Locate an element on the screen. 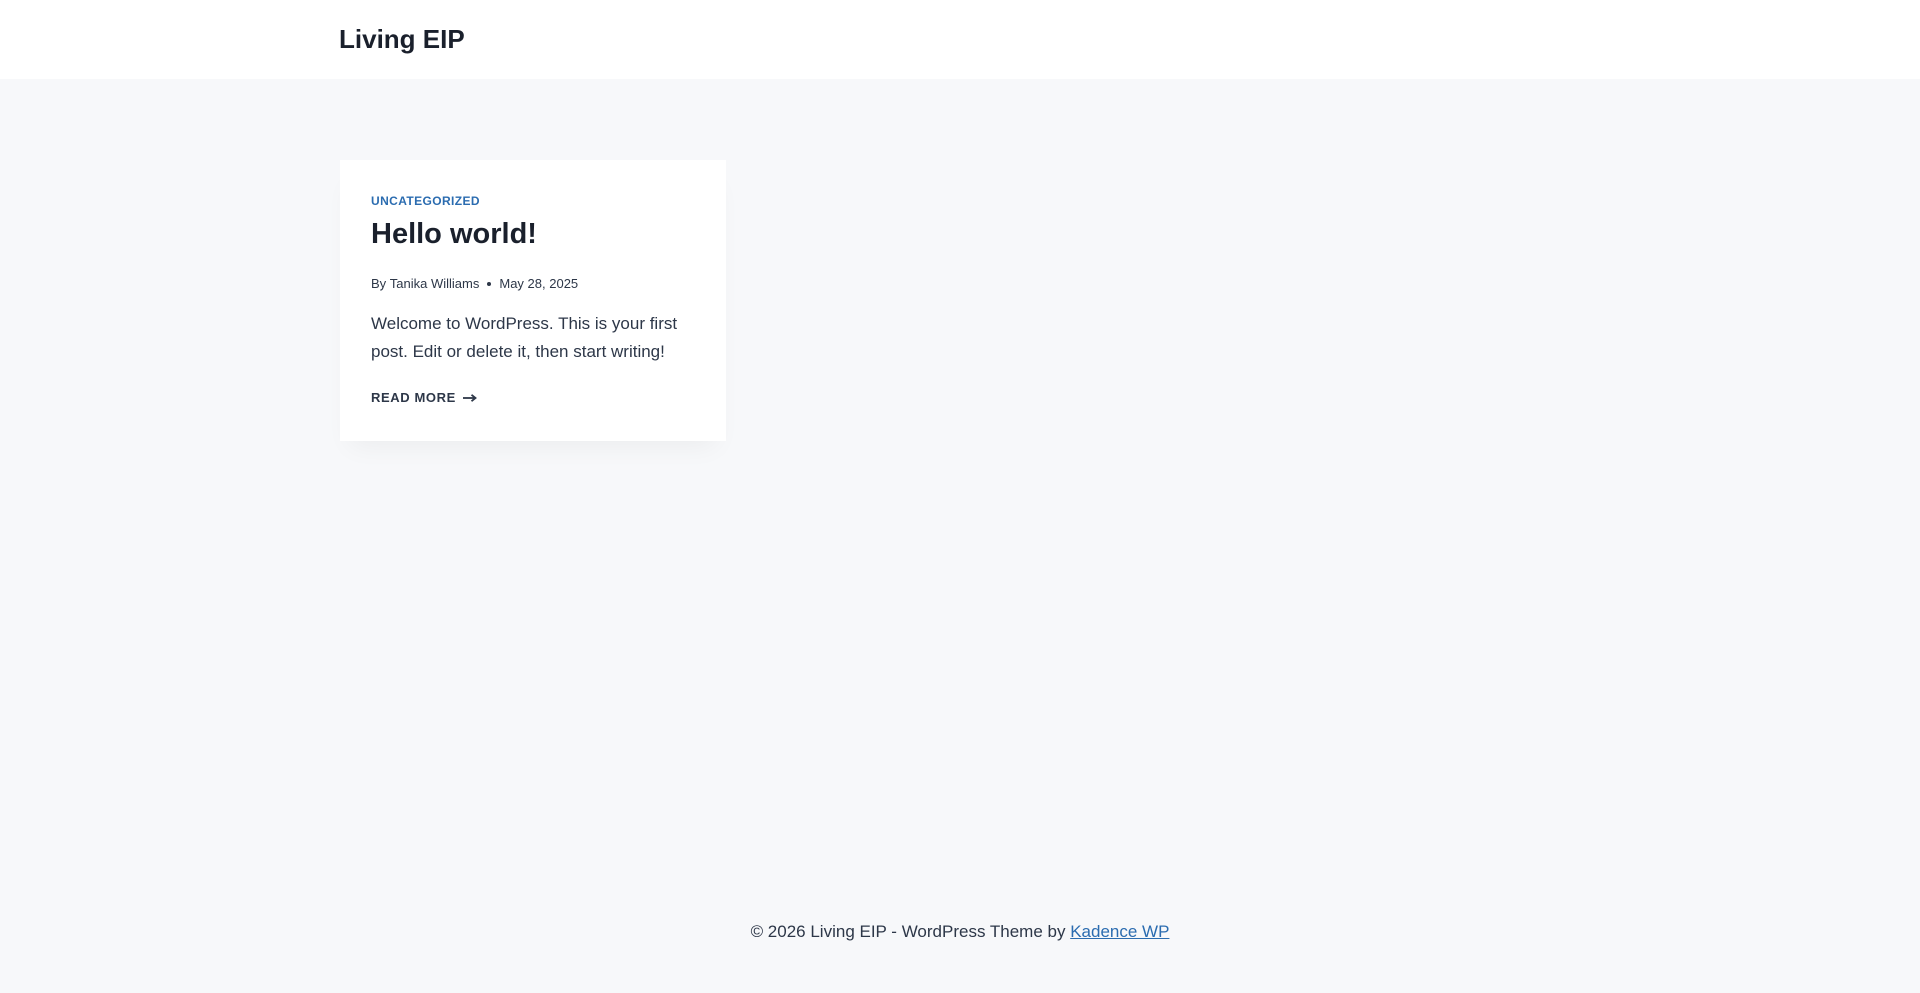  post-meta: By Tanika Williams May 28, 2025 is located at coordinates (474, 284).